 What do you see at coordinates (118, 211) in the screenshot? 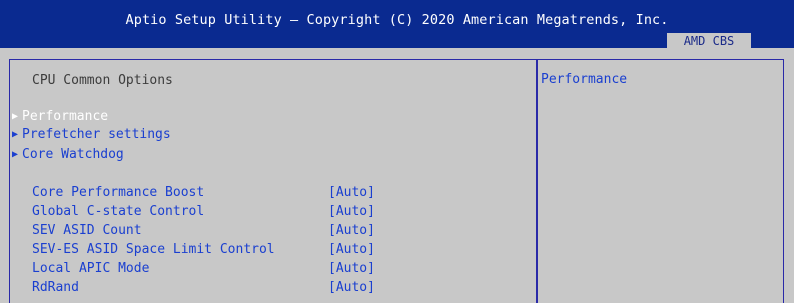
I see `setting-label: Global C-state Control` at bounding box center [118, 211].